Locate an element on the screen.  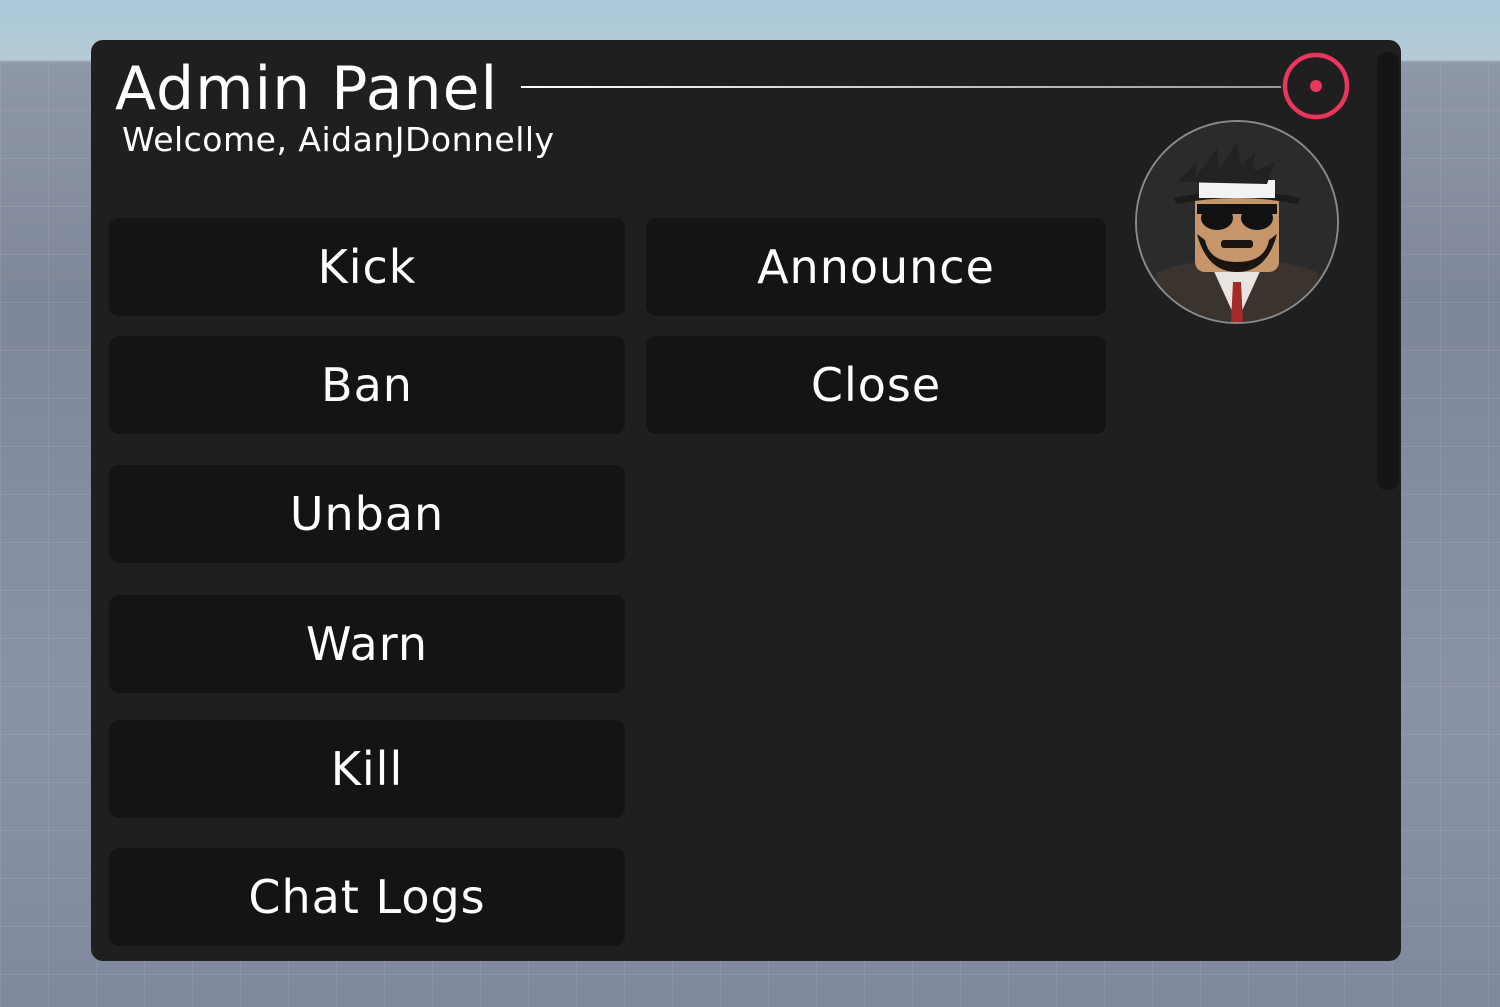
announce-button: Announce is located at coordinates (876, 267).